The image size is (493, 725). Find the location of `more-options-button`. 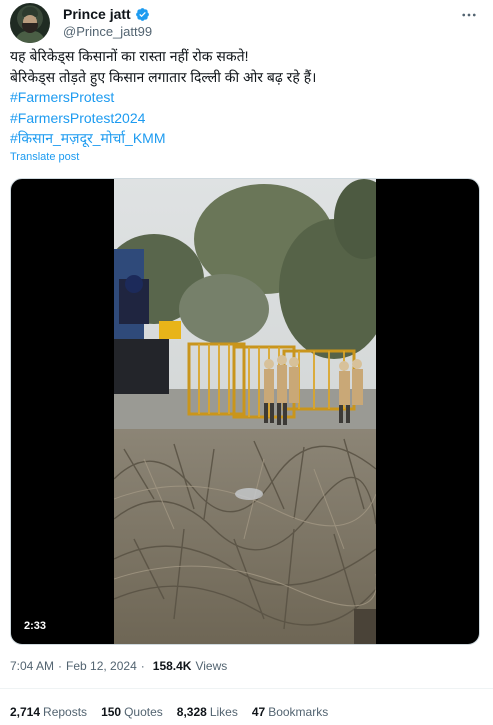

more-options-button is located at coordinates (469, 15).